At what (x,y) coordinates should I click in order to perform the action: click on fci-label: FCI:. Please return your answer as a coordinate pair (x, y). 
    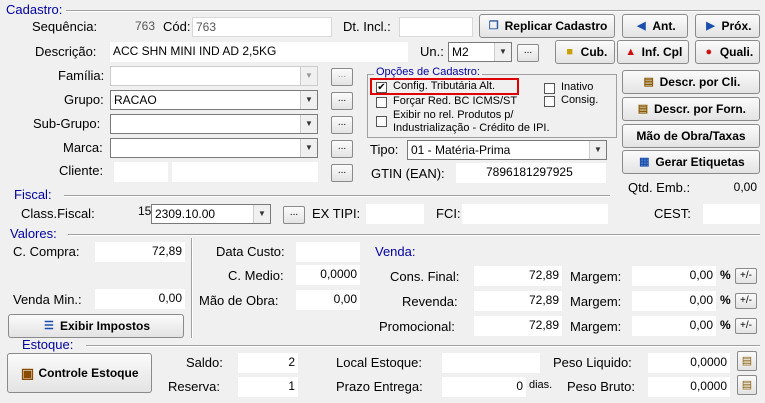
    Looking at the image, I should click on (448, 213).